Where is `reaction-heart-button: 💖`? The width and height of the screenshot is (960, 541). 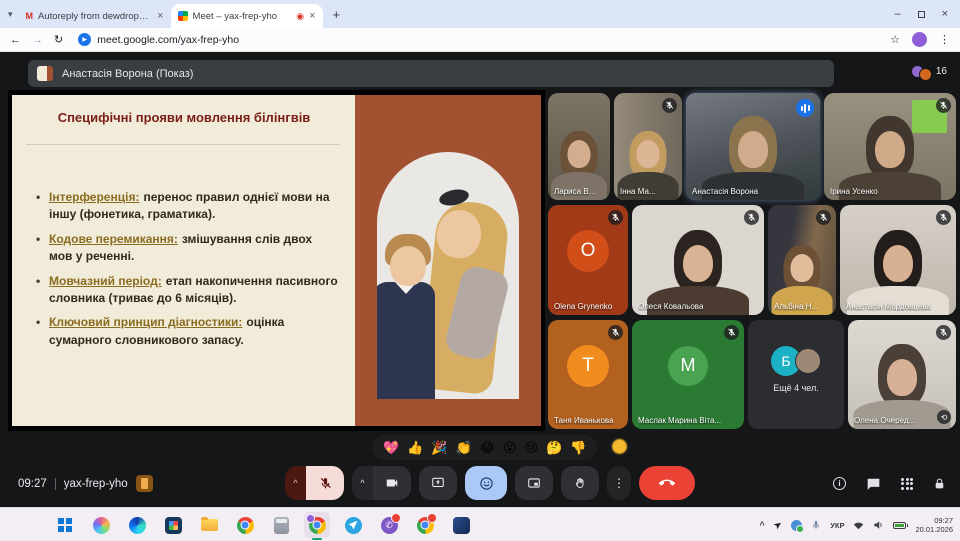
reaction-heart-button: 💖 is located at coordinates (391, 447).